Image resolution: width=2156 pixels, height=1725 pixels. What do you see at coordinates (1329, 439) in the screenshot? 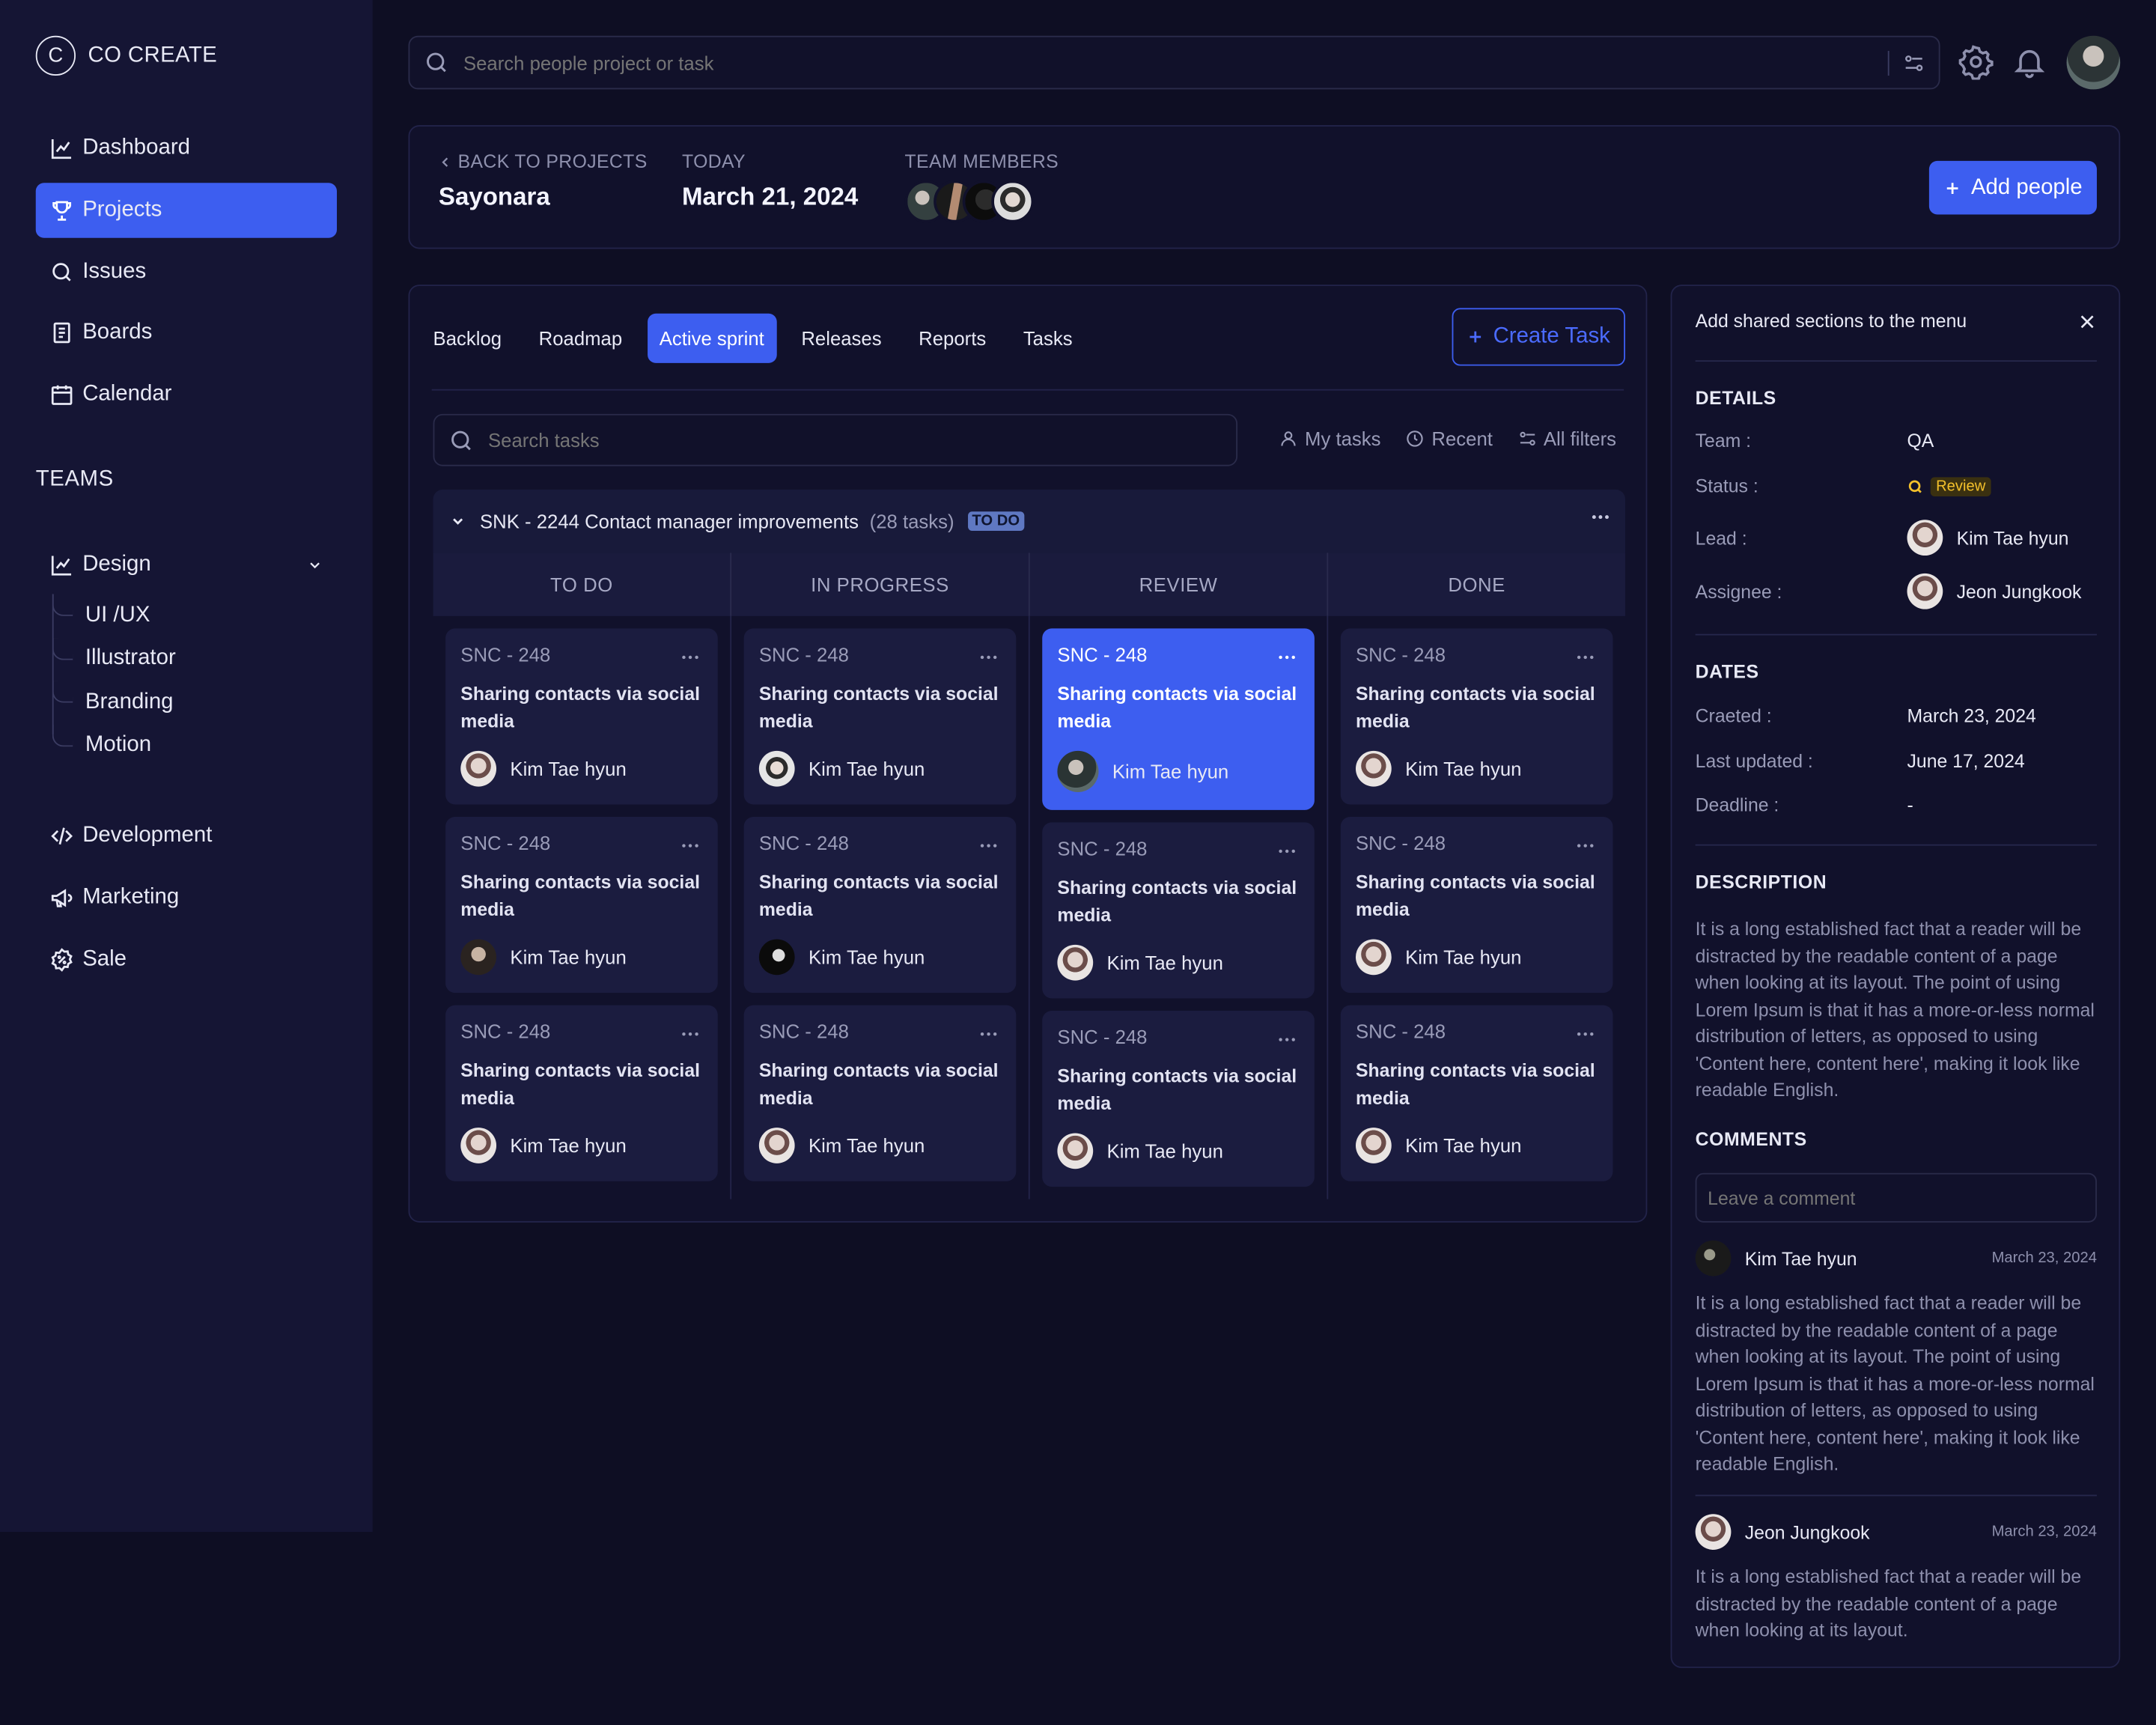
I see `filter-my-tasks: My tasks` at bounding box center [1329, 439].